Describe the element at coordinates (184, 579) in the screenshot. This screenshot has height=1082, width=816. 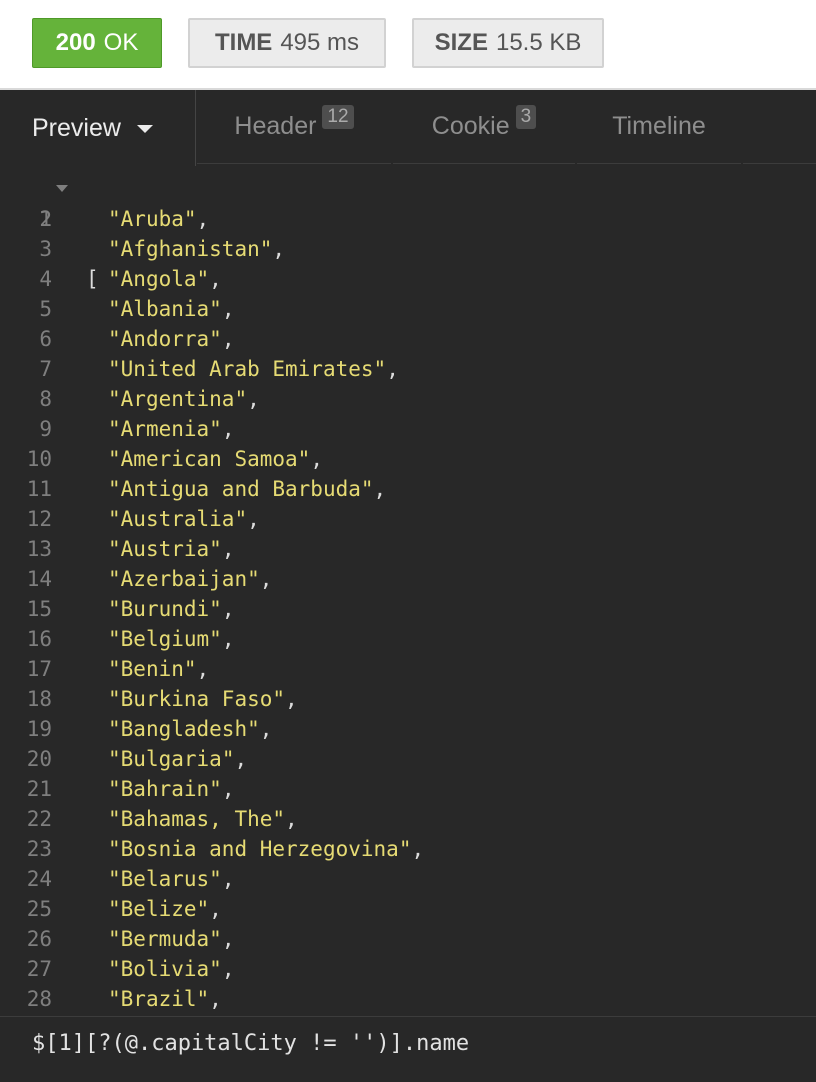
I see `string-literal: Azerbaijan` at that location.